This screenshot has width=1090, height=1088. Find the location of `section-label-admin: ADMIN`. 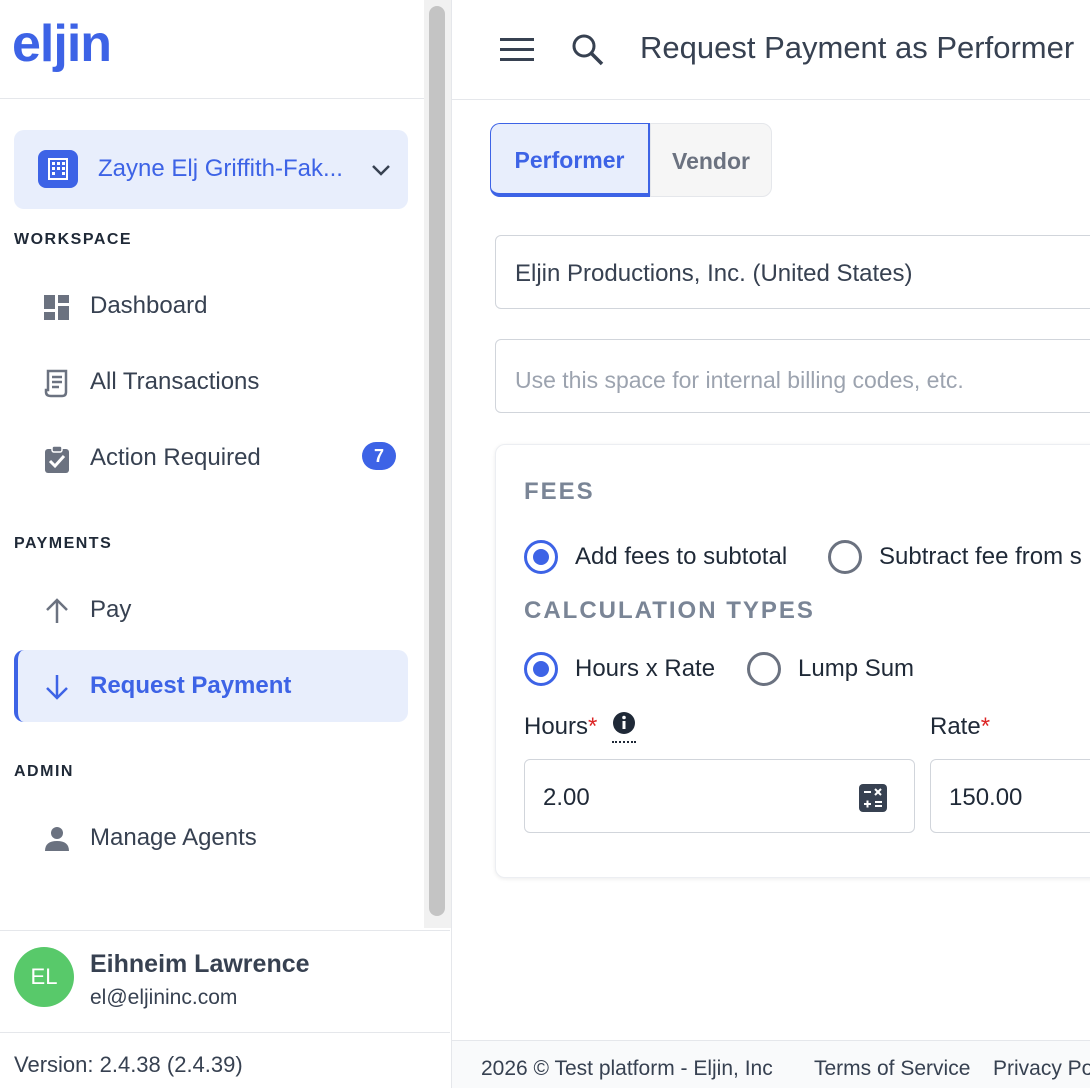

section-label-admin: ADMIN is located at coordinates (44, 771).